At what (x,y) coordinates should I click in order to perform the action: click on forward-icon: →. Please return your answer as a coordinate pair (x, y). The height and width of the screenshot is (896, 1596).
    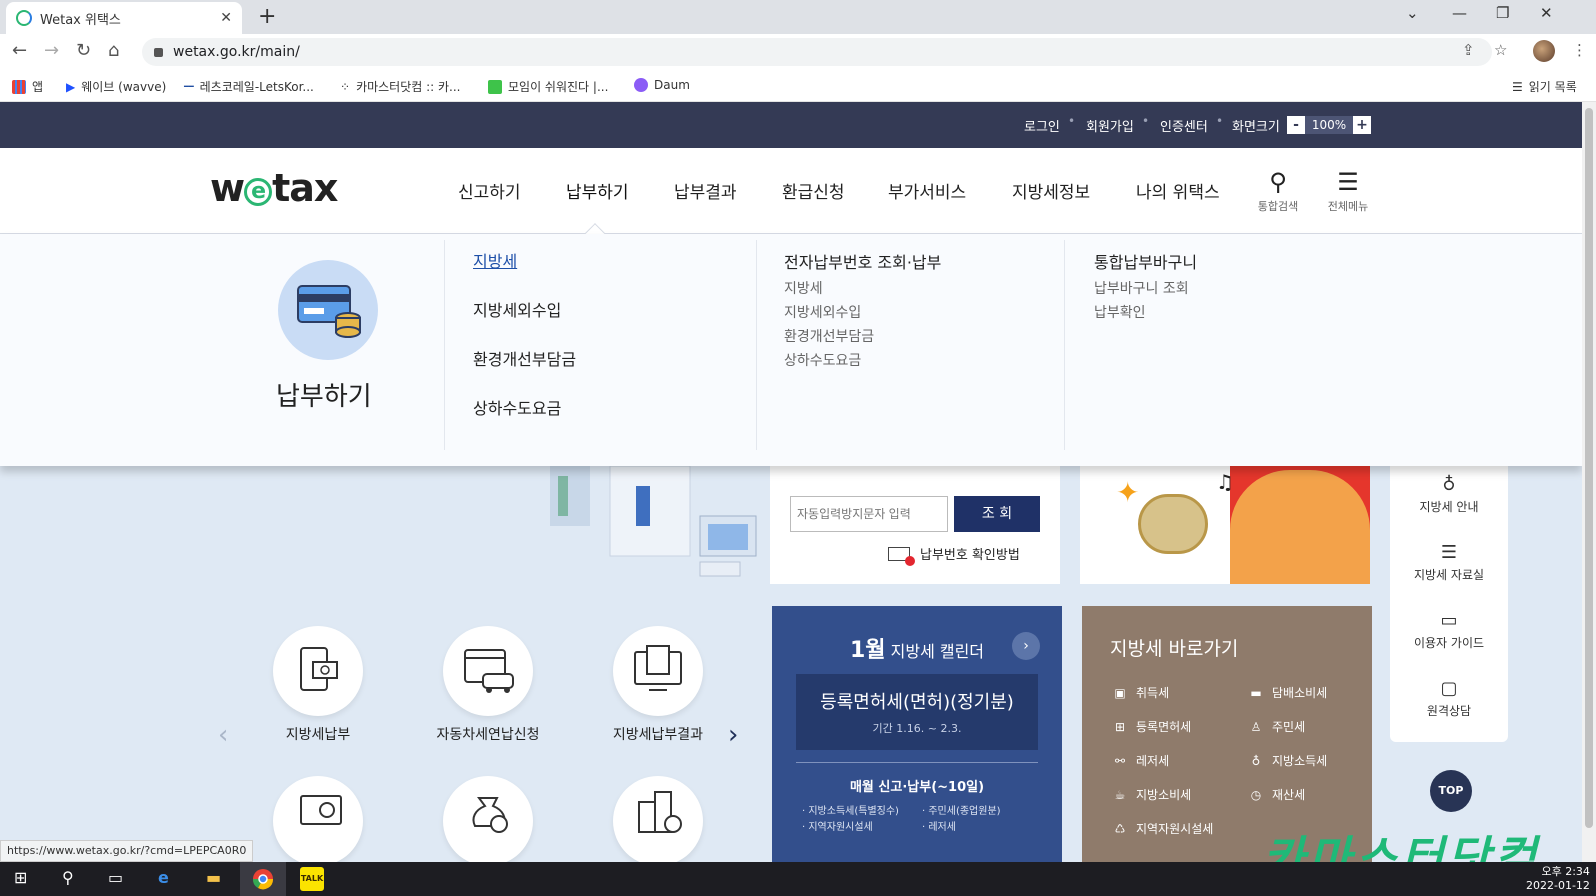
    Looking at the image, I should click on (51, 50).